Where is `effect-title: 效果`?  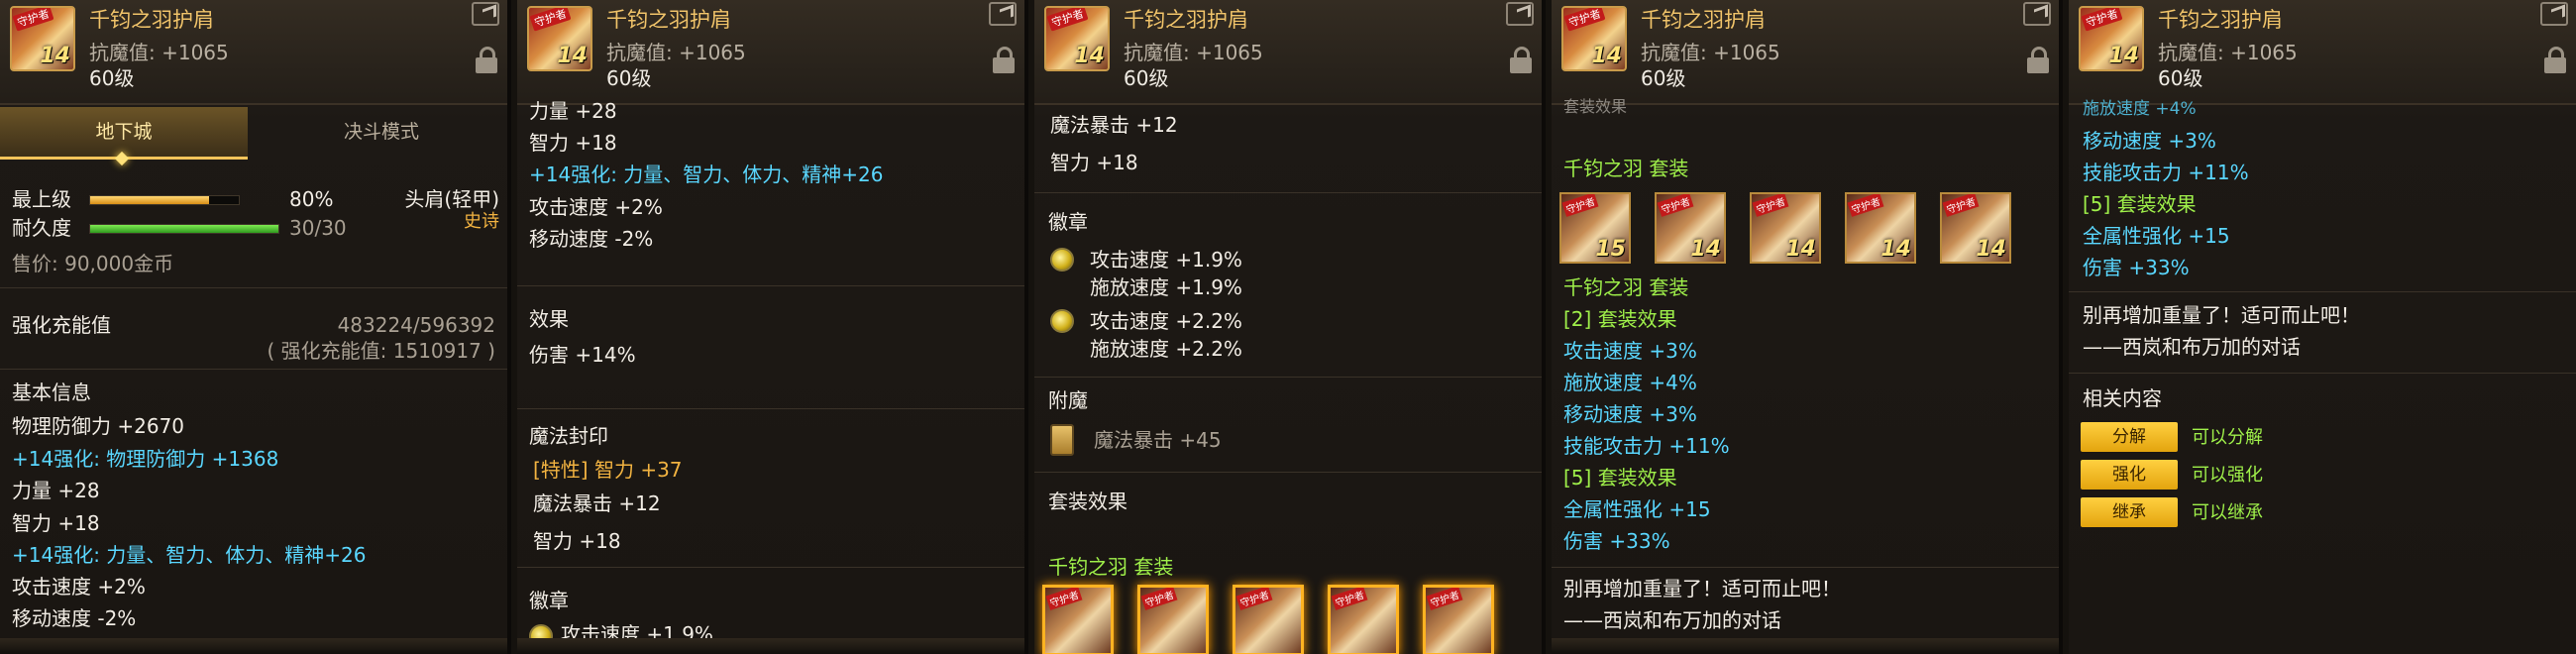 effect-title: 效果 is located at coordinates (549, 319).